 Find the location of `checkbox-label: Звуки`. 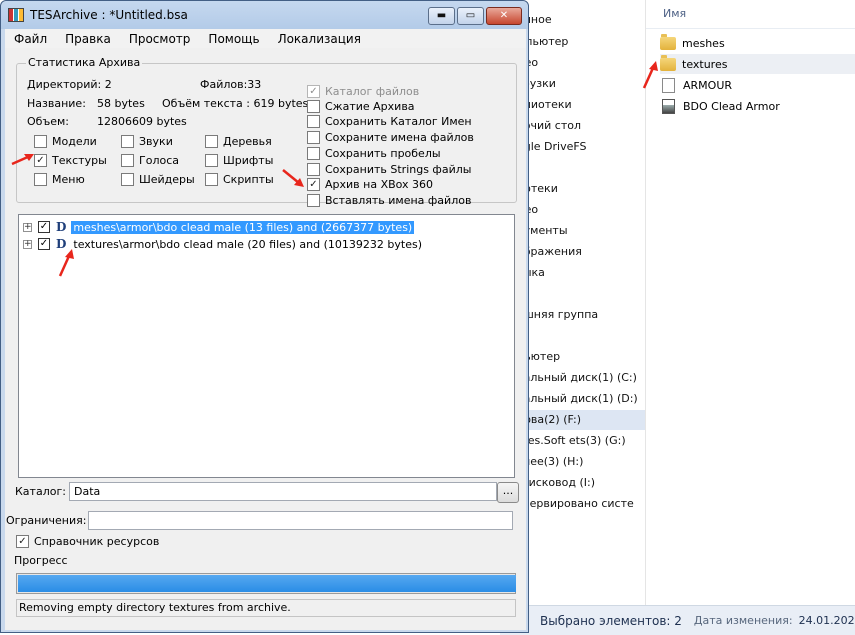

checkbox-label: Звуки is located at coordinates (156, 141).